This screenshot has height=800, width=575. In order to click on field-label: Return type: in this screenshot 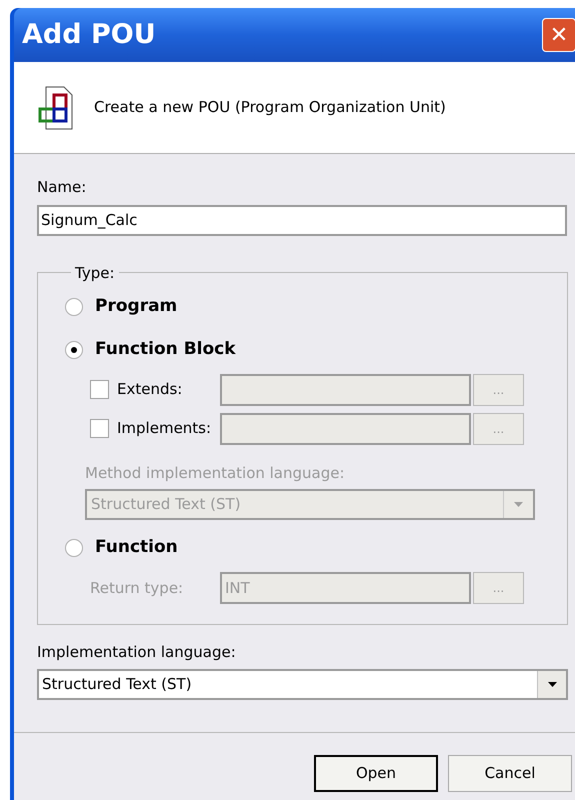, I will do `click(136, 588)`.